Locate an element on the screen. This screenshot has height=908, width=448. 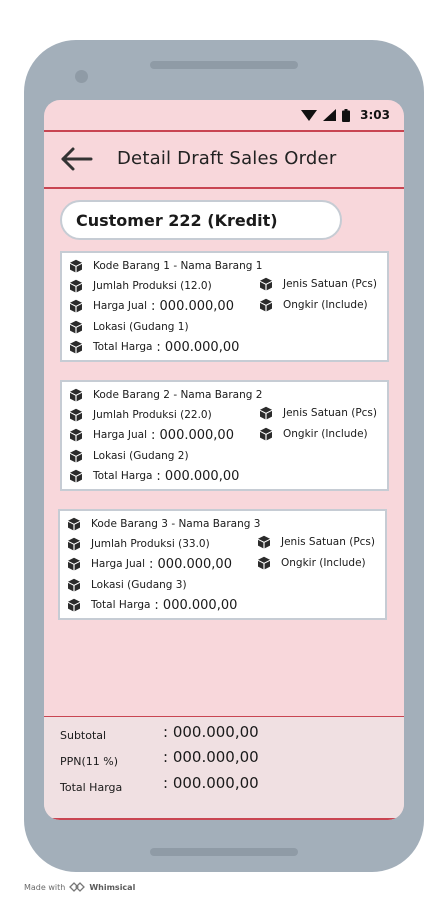
item-qty-row: Jumlah Produksi (12.0) is located at coordinates (140, 286).